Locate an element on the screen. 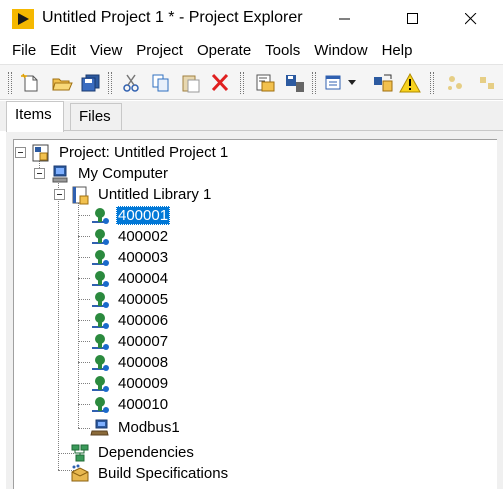 The width and height of the screenshot is (503, 489). open-icon is located at coordinates (62, 83).